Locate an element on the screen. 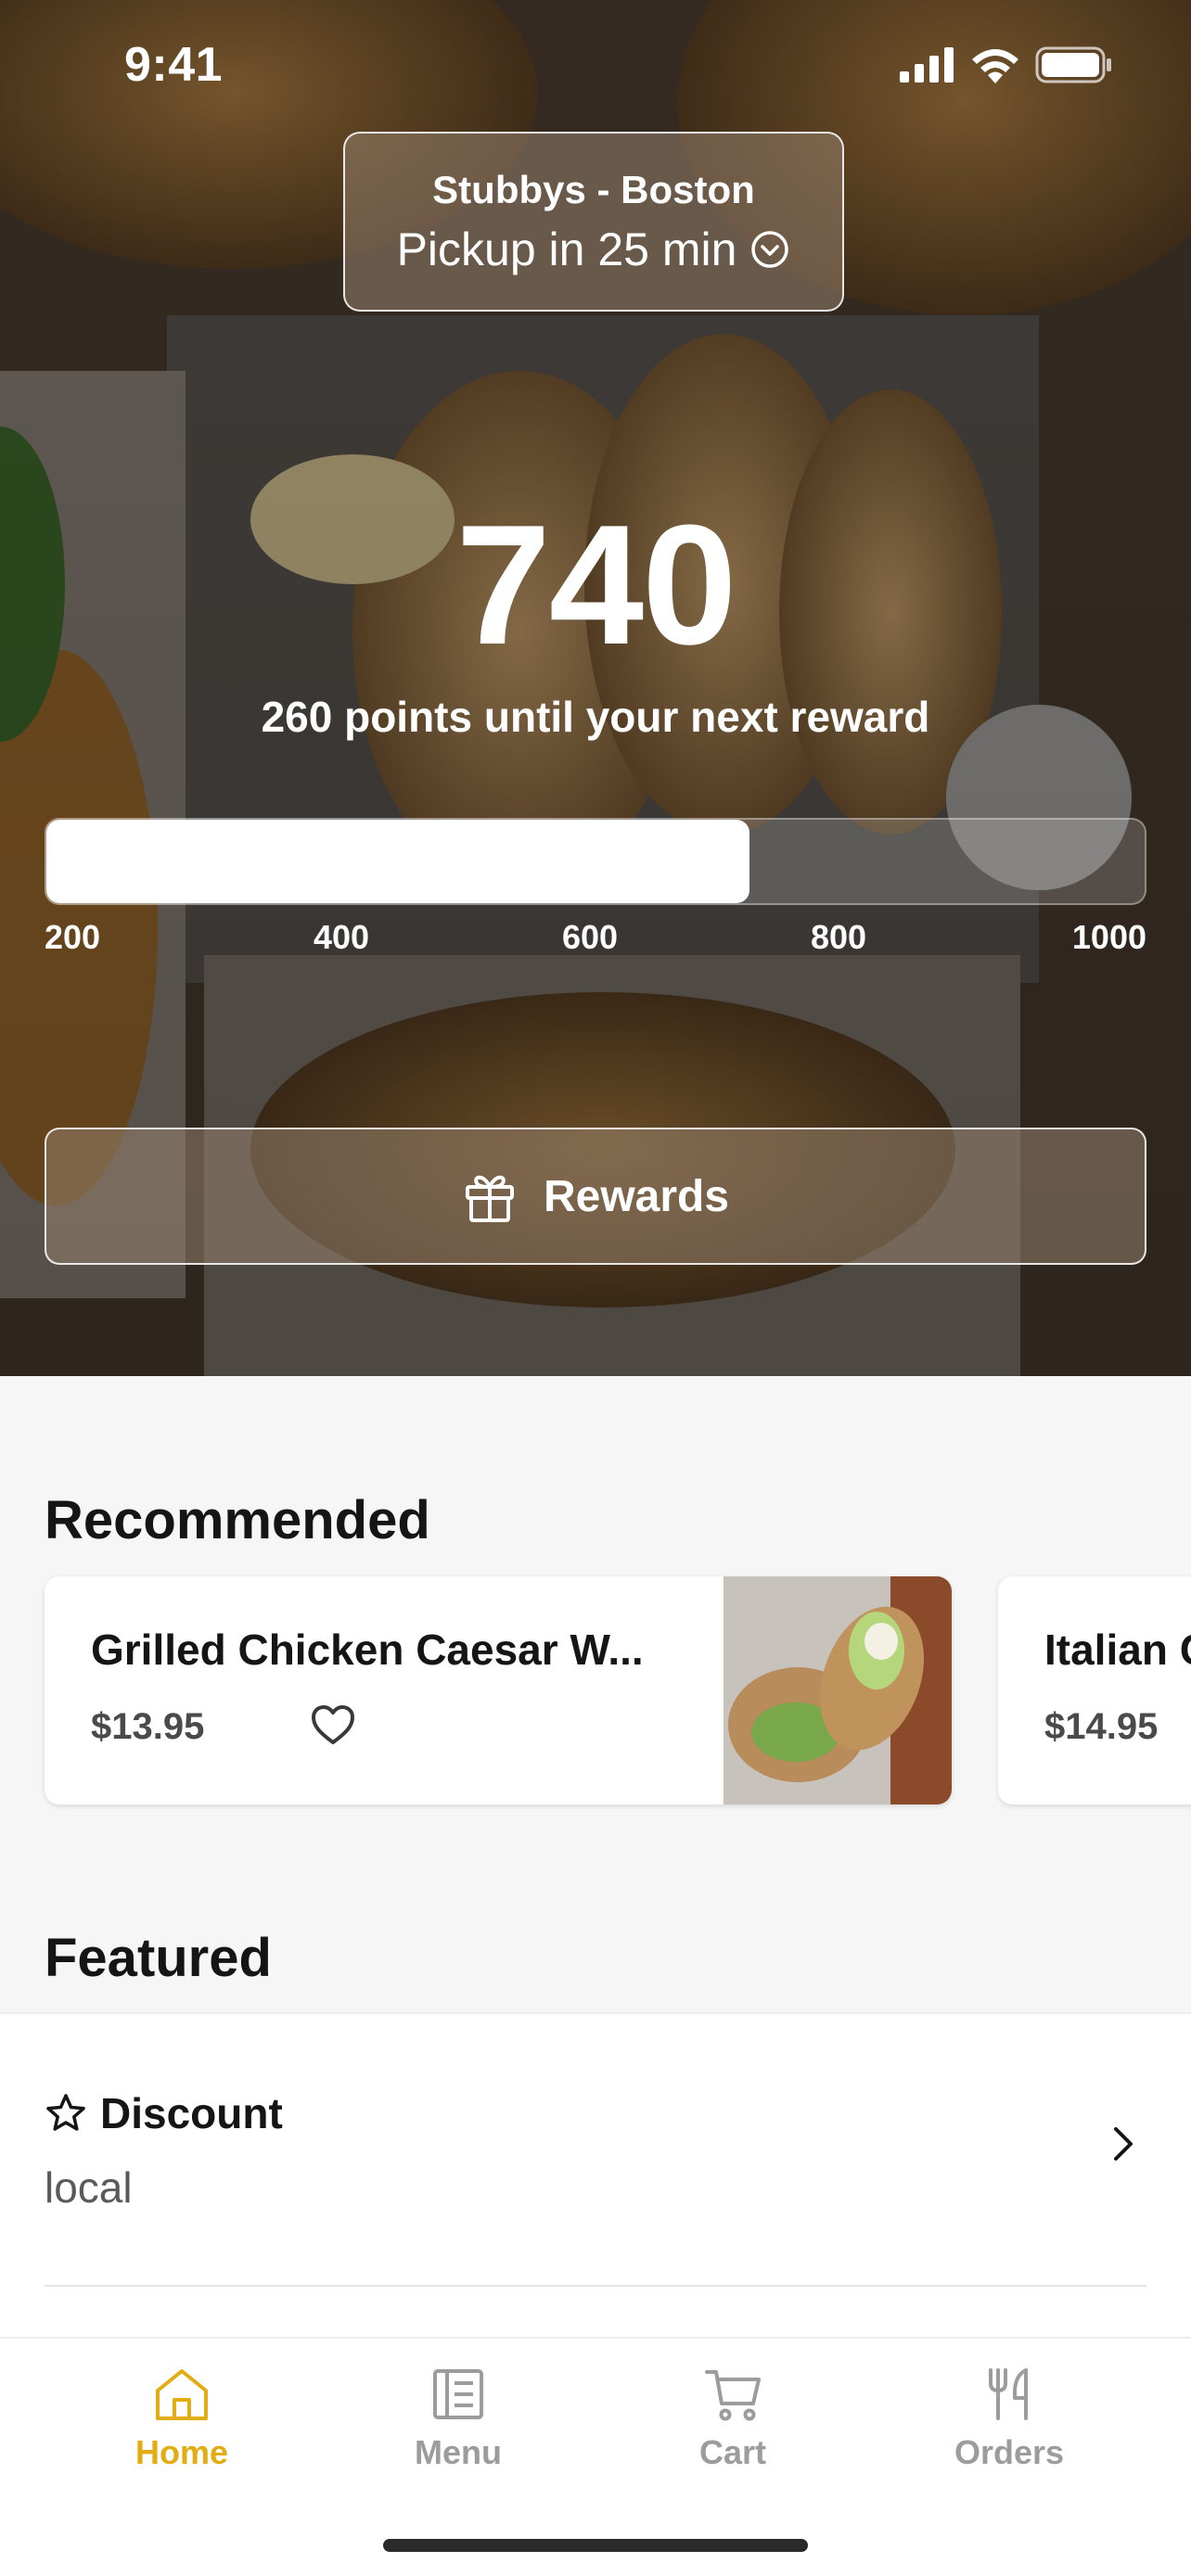 This screenshot has width=1191, height=2576. pickup-eta-row: Pickup in 25 min is located at coordinates (594, 249).